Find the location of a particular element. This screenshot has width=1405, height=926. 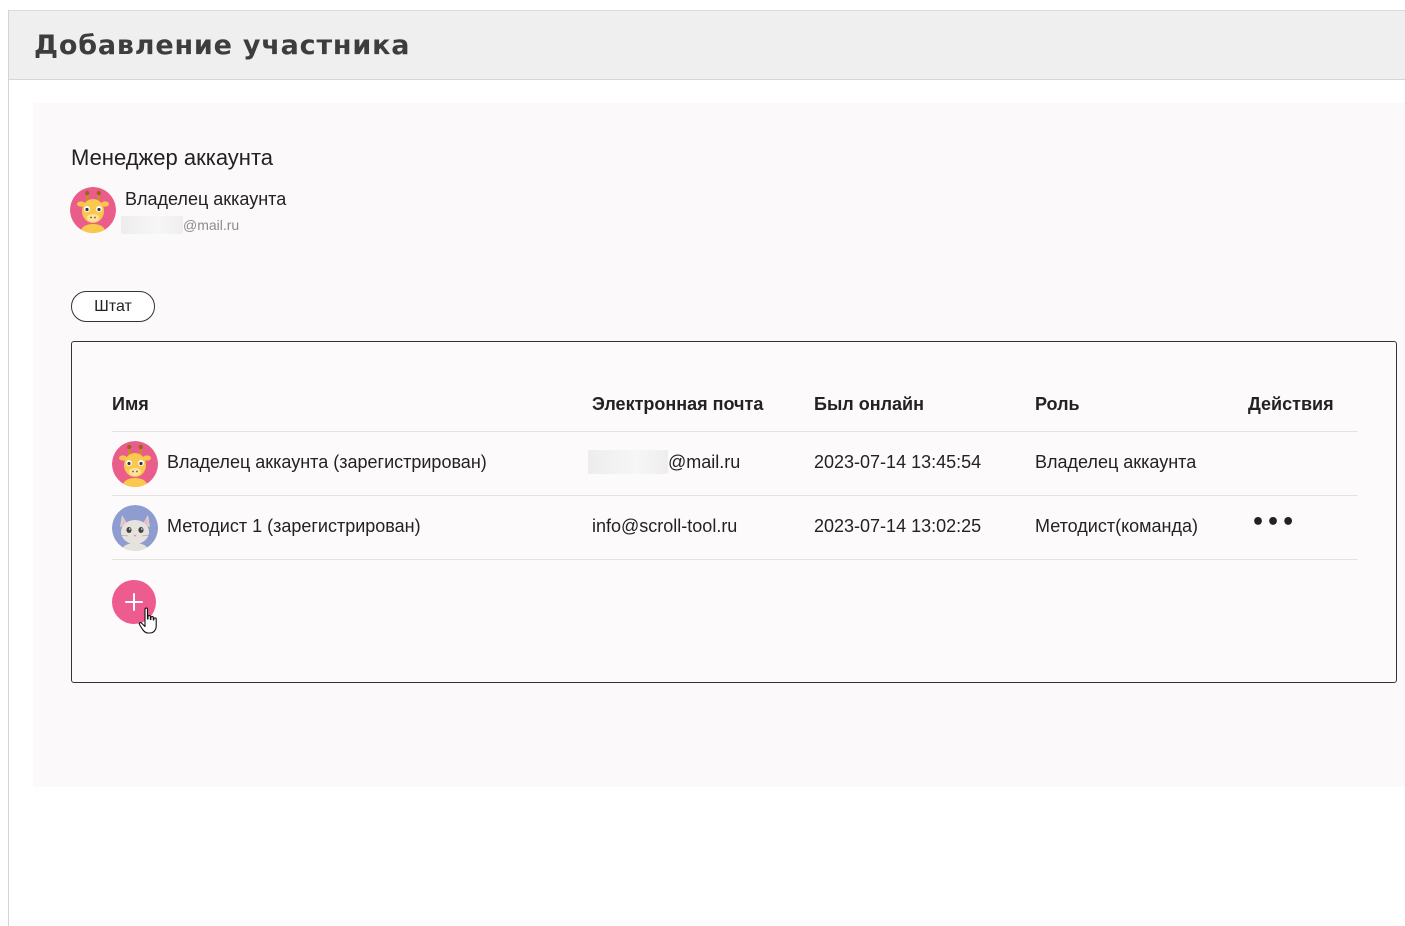

cat-avatar-icon is located at coordinates (135, 528).